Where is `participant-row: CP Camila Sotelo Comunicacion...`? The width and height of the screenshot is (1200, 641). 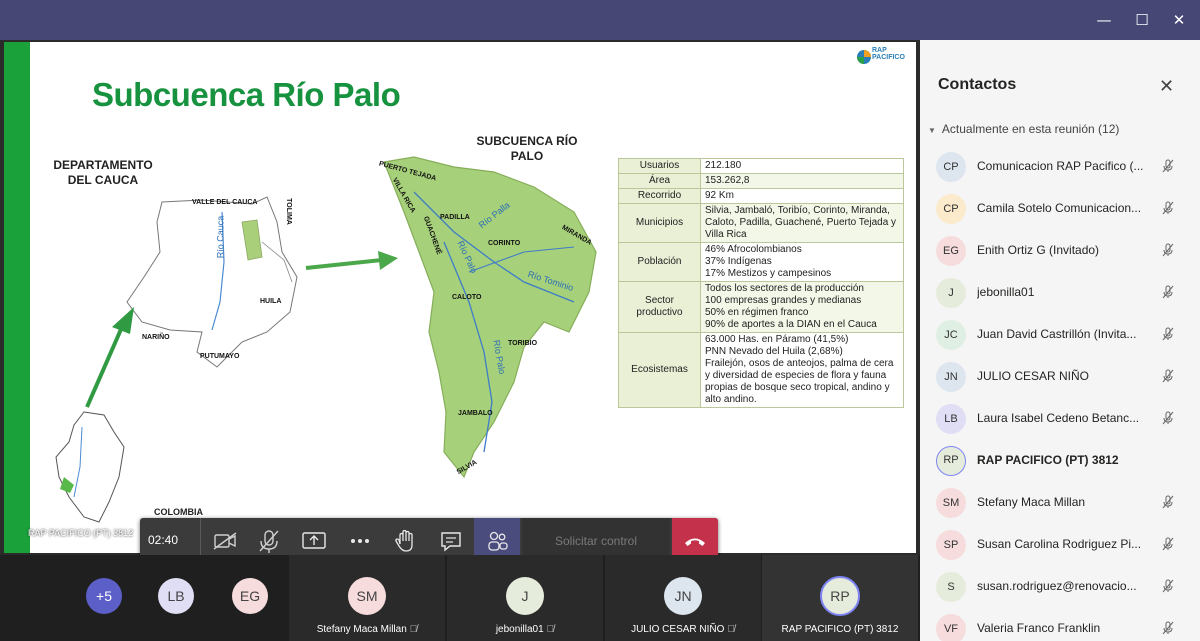 participant-row: CP Camila Sotelo Comunicacion... is located at coordinates (1060, 209).